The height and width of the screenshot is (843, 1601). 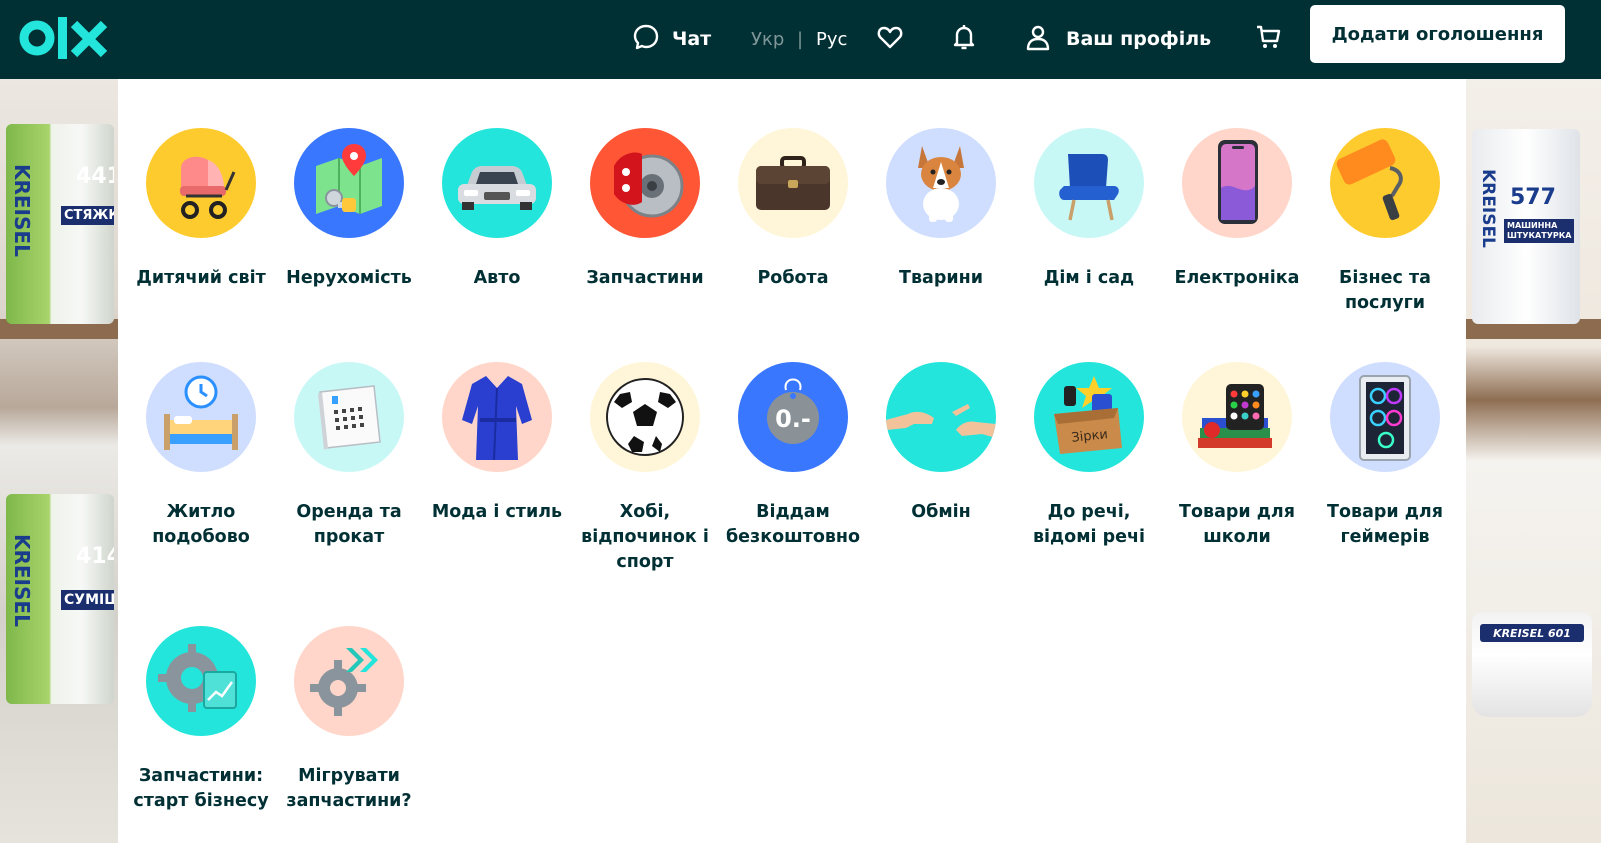 I want to click on car-icon, so click(x=497, y=183).